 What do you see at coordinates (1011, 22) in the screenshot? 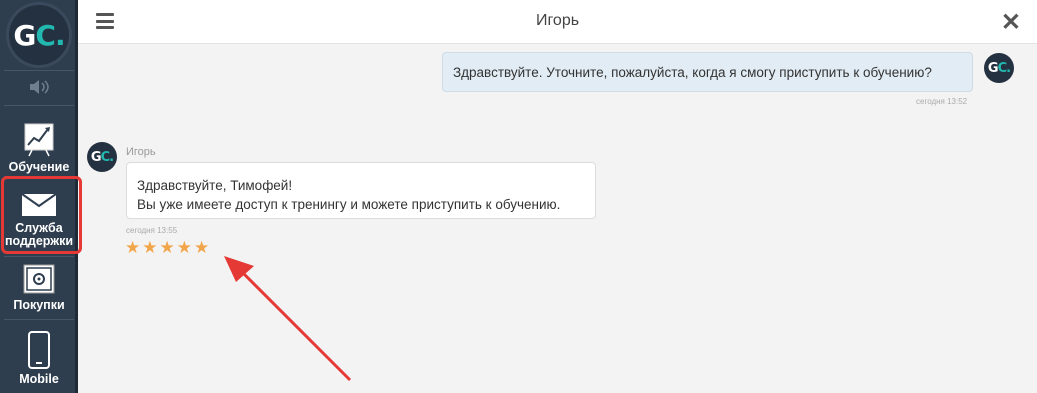
I see `close-icon: ✕` at bounding box center [1011, 22].